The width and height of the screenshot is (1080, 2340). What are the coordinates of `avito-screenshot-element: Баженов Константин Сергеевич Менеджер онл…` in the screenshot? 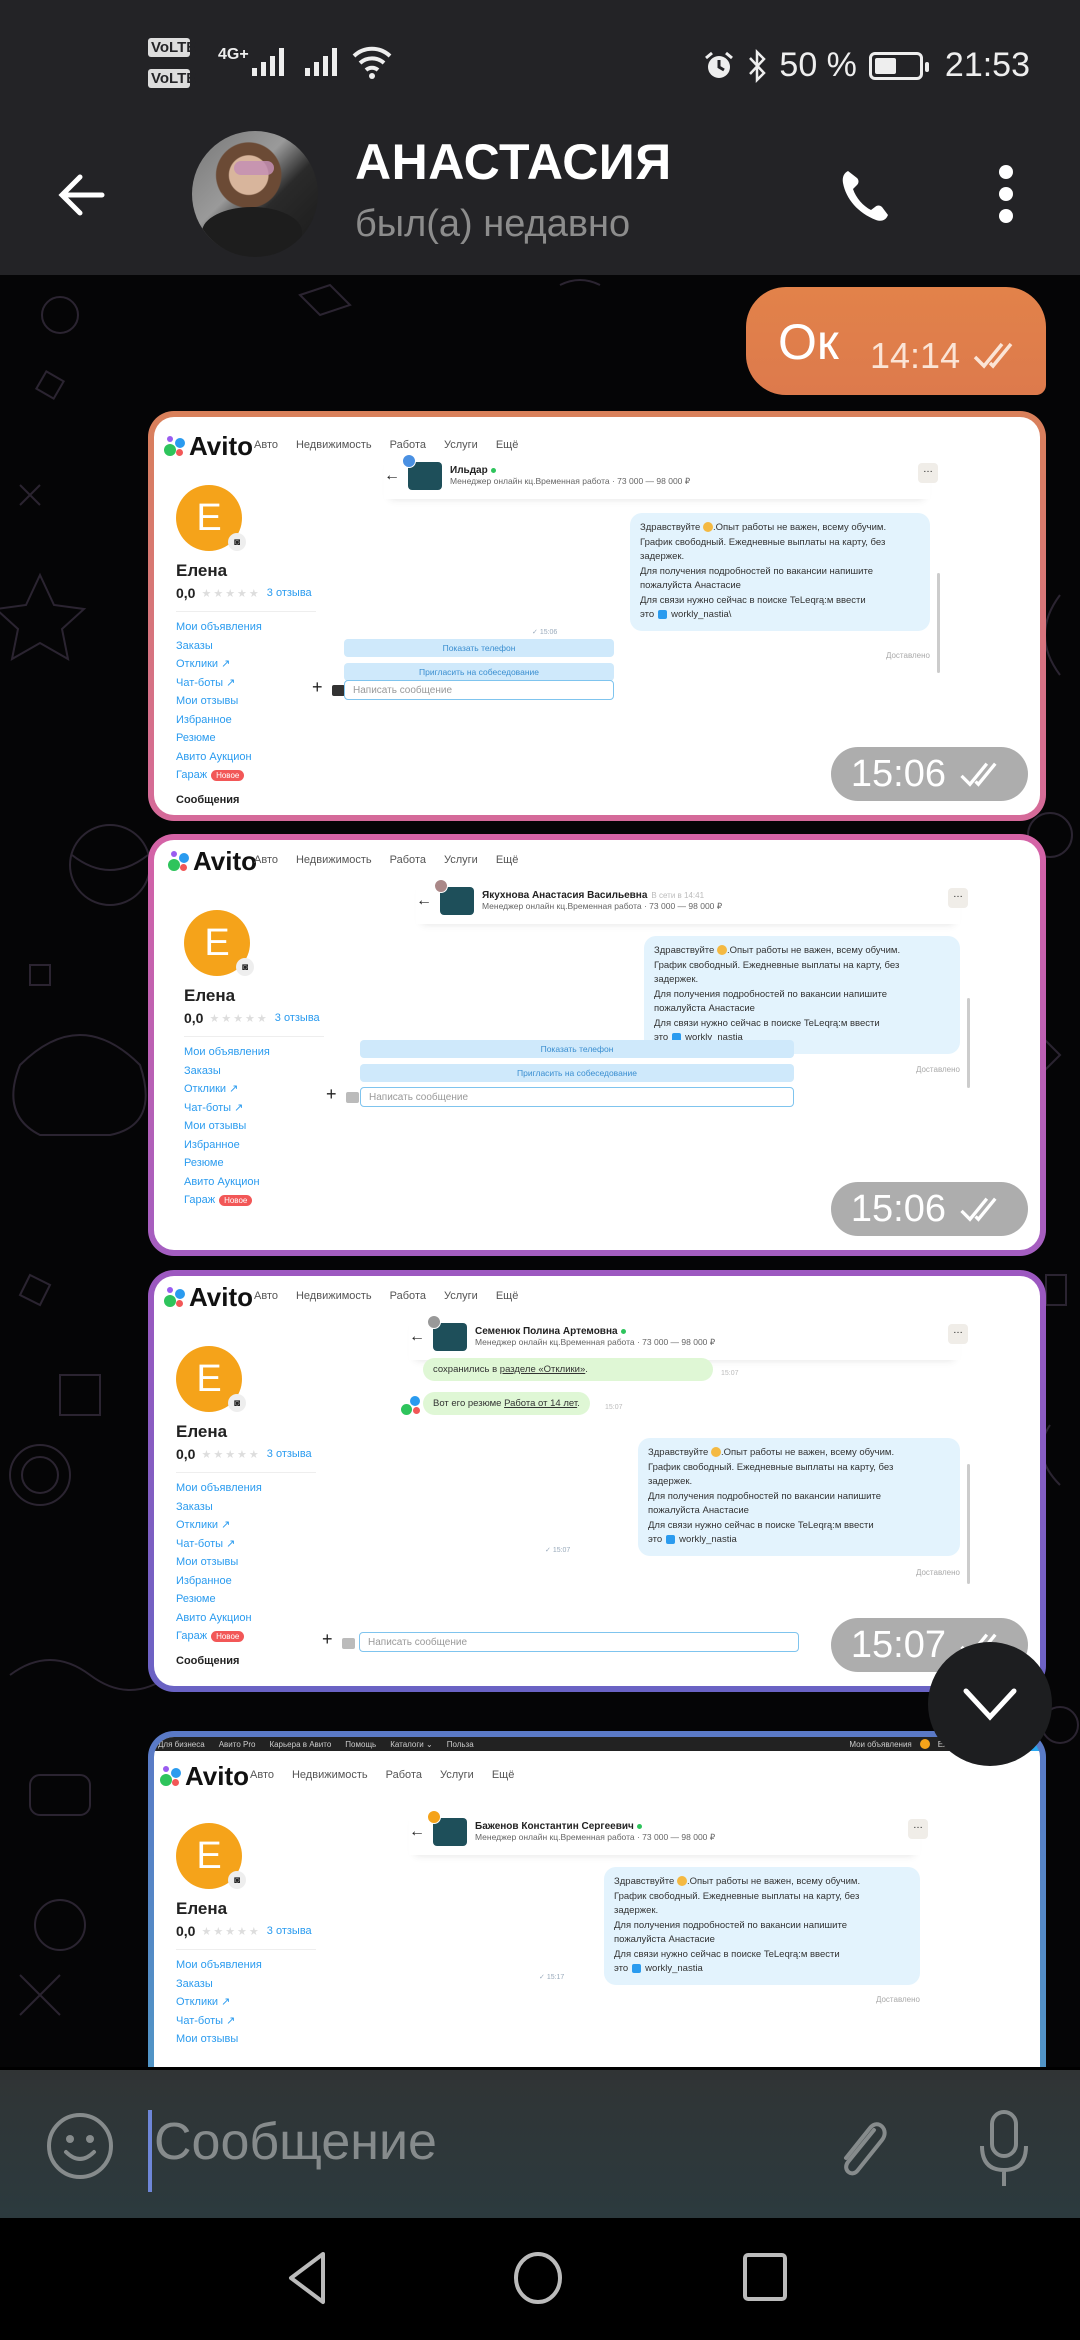 It's located at (595, 1832).